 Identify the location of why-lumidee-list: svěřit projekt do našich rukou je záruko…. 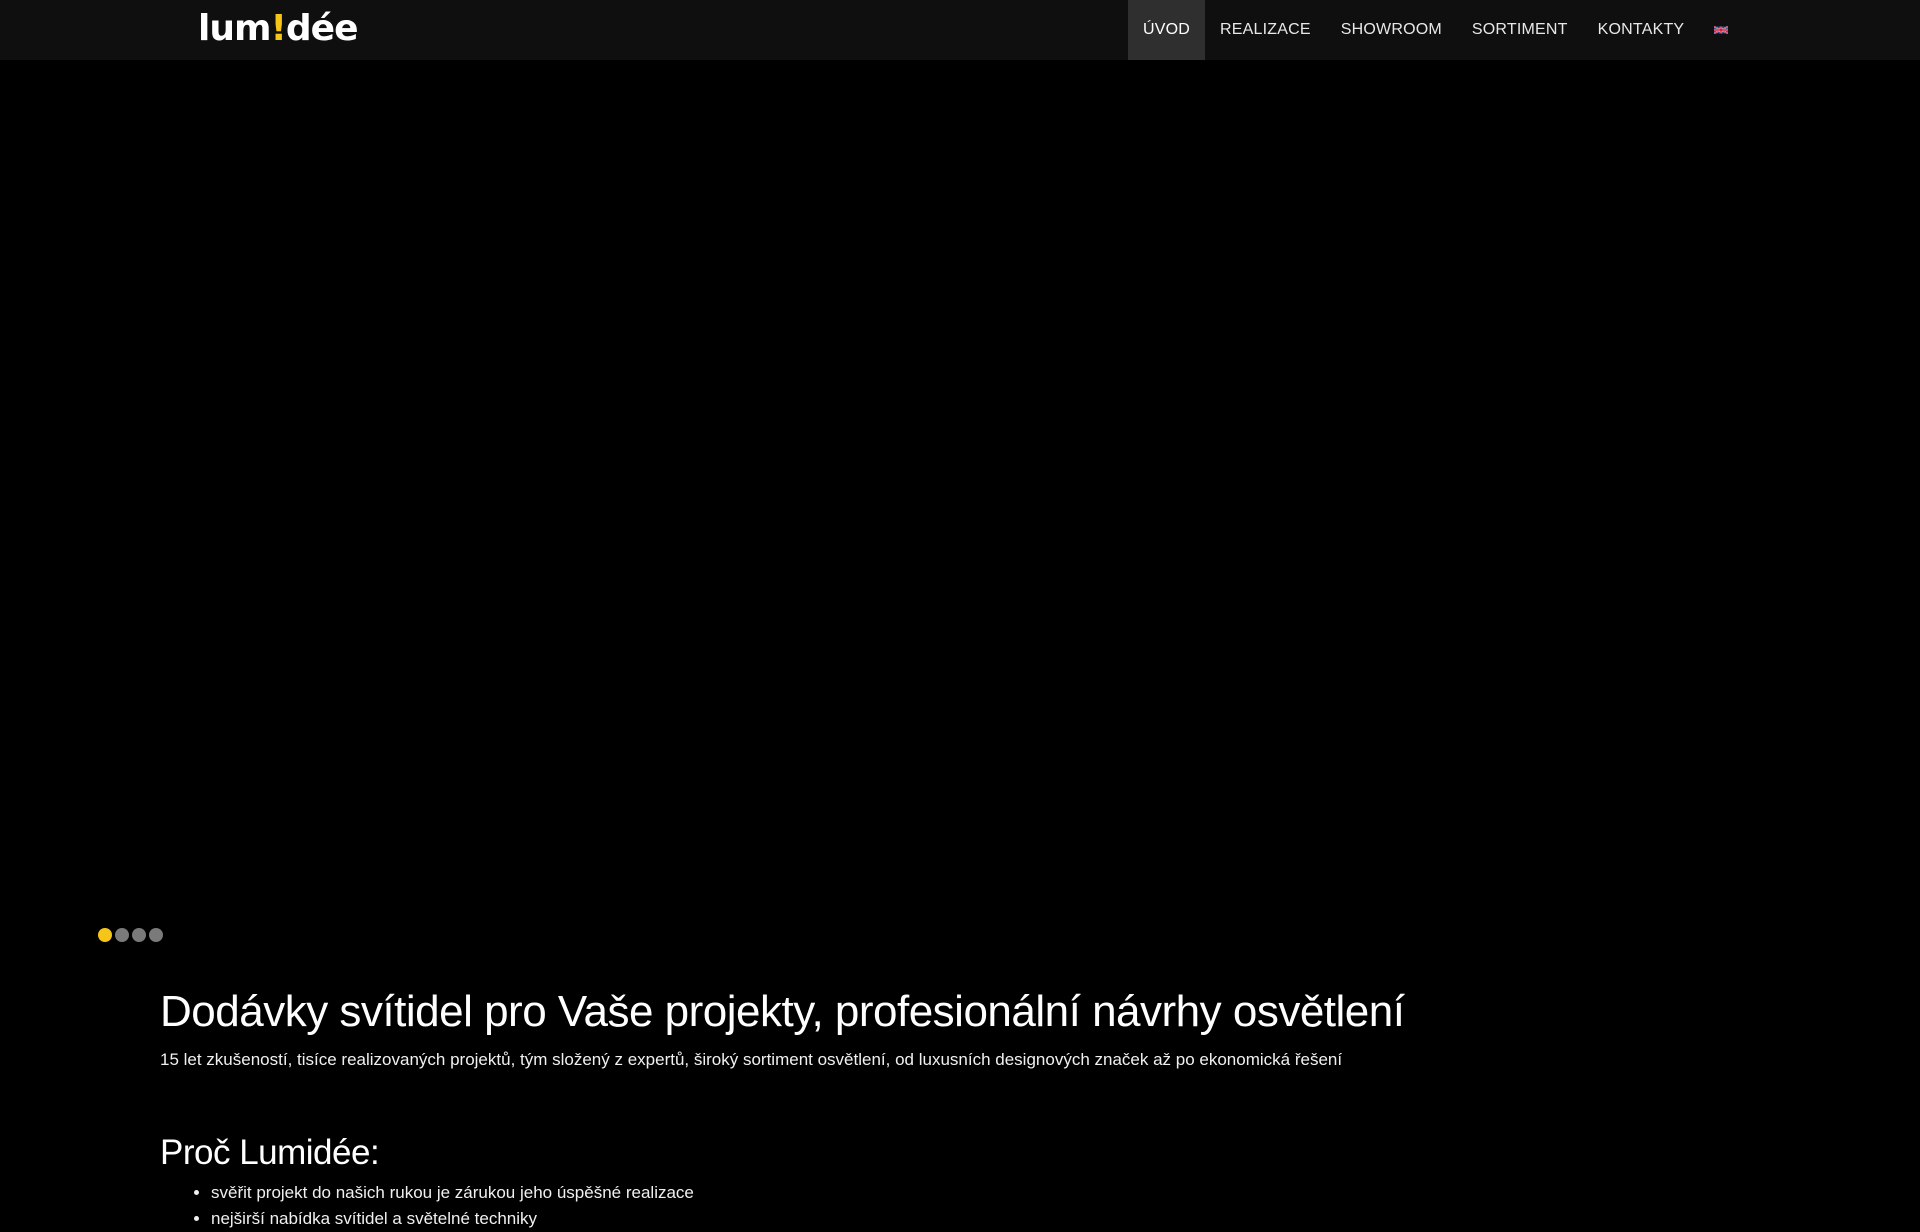
(960, 1206).